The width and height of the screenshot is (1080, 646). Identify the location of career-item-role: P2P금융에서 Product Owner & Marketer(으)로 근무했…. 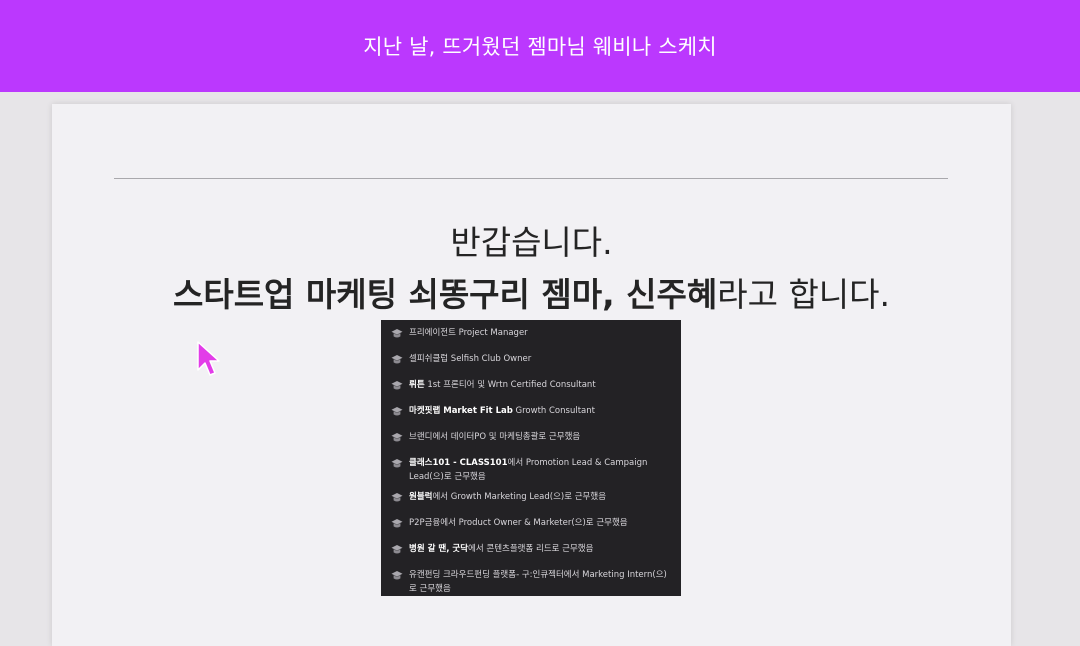
(518, 523).